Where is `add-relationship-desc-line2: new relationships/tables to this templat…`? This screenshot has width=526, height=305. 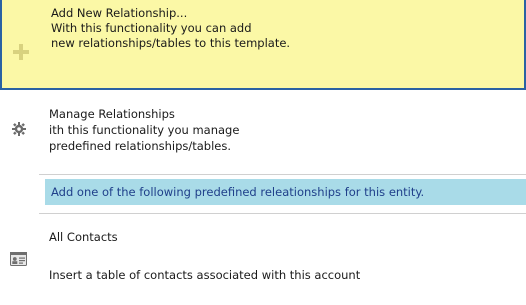
add-relationship-desc-line2: new relationships/tables to this templat… is located at coordinates (171, 43).